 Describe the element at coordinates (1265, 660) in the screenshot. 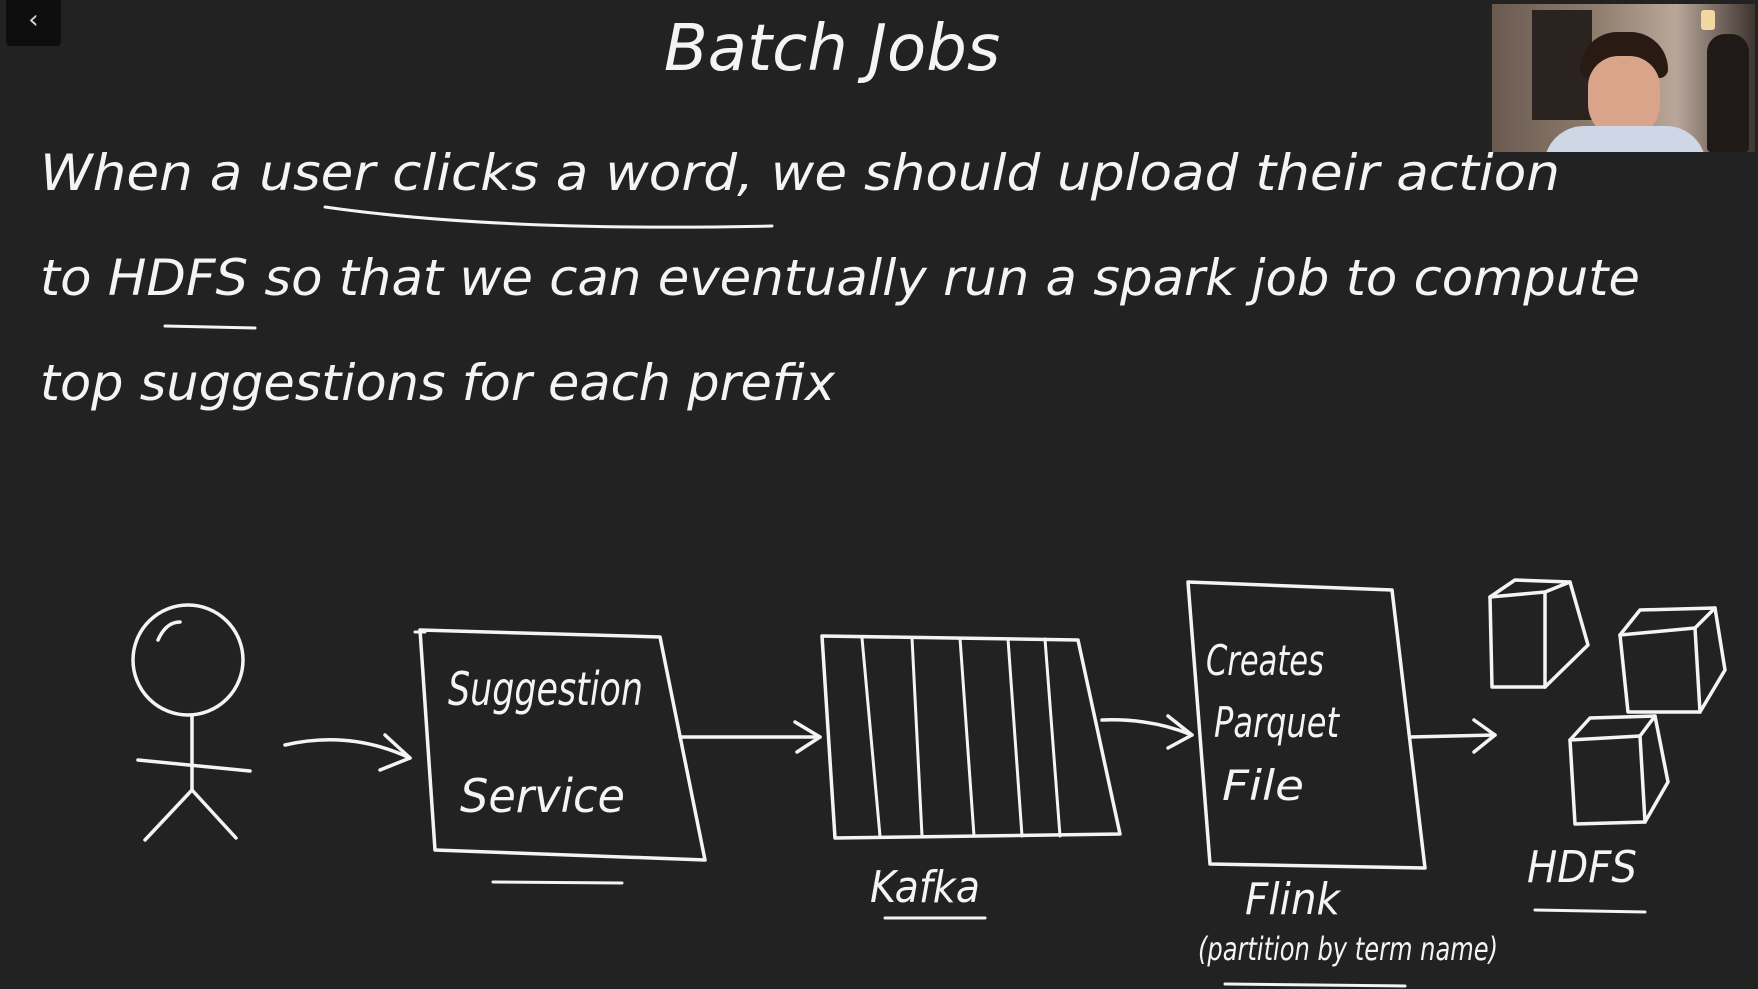

I see `flink-box-line-1: Creates` at that location.